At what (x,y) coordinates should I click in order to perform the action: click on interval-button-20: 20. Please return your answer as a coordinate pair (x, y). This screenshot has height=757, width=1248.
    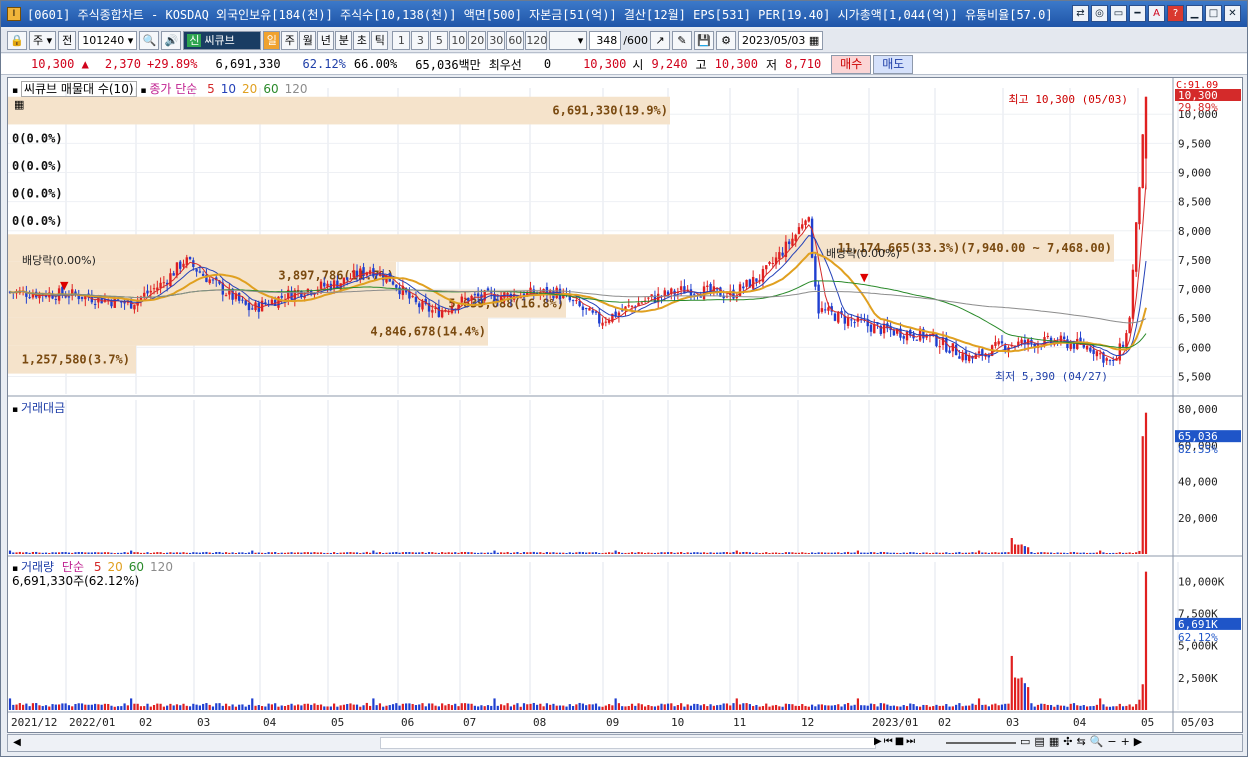
    Looking at the image, I should click on (477, 40).